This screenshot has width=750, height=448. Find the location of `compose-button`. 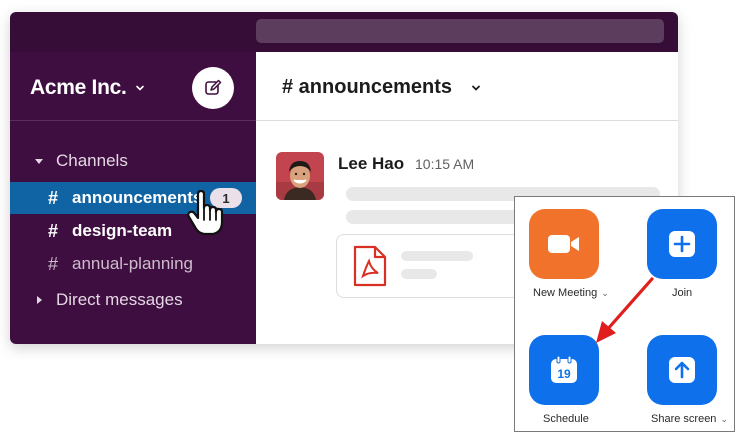

compose-button is located at coordinates (213, 88).